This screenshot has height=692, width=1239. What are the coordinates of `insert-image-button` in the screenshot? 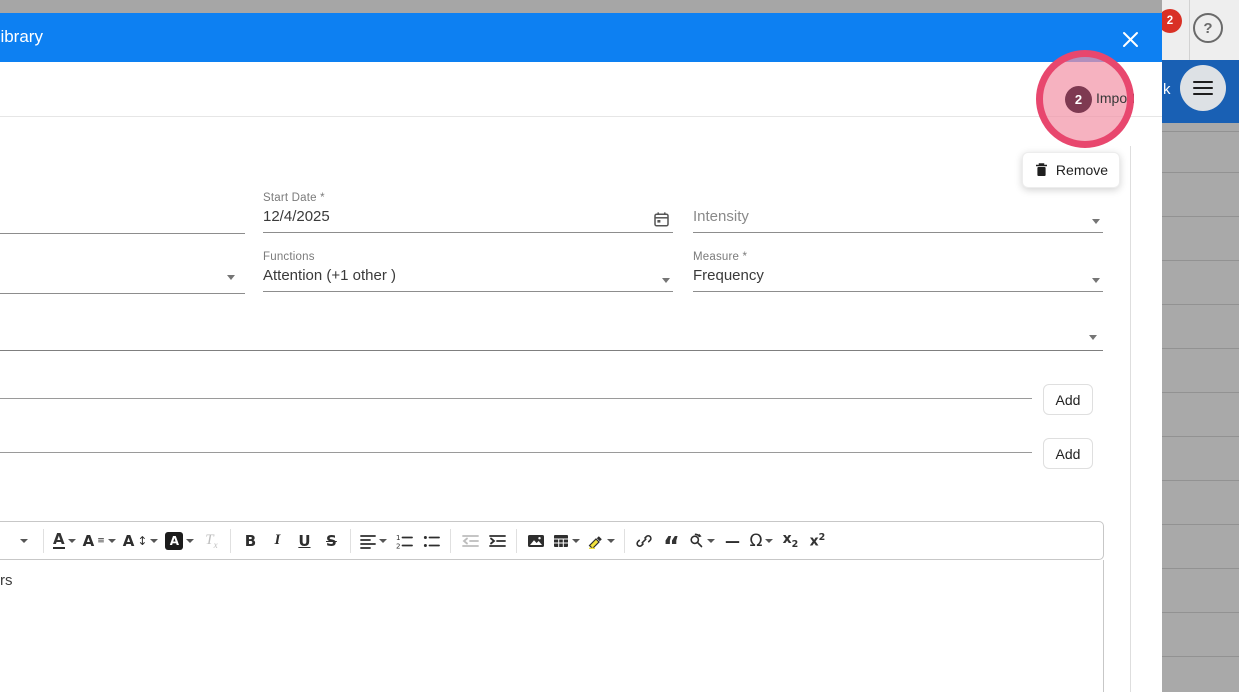 It's located at (536, 541).